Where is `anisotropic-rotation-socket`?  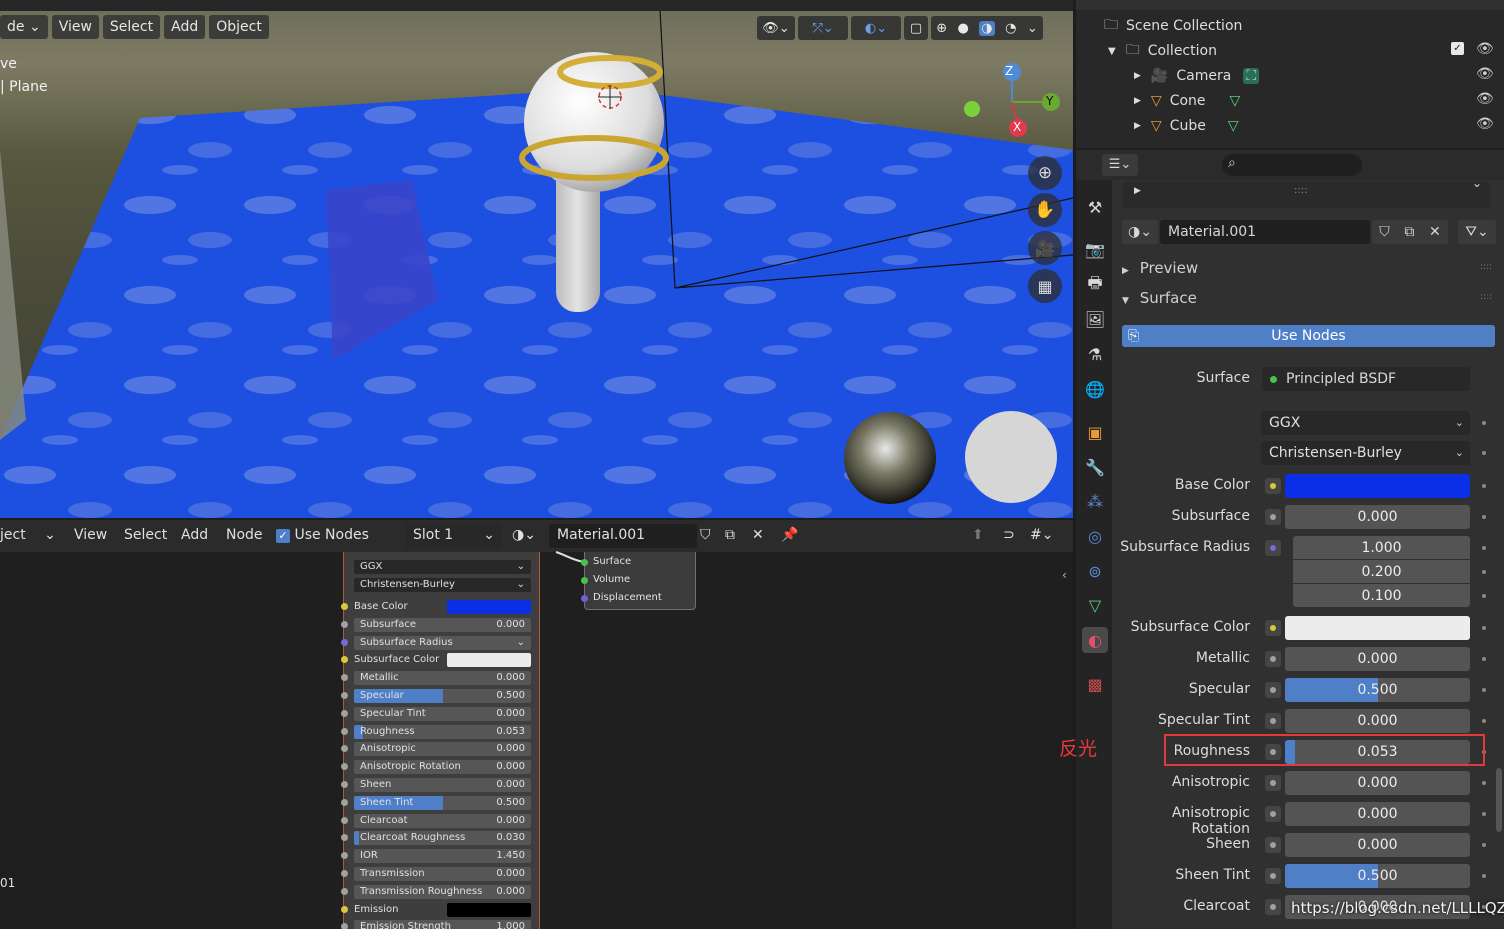
anisotropic-rotation-socket is located at coordinates (1273, 814).